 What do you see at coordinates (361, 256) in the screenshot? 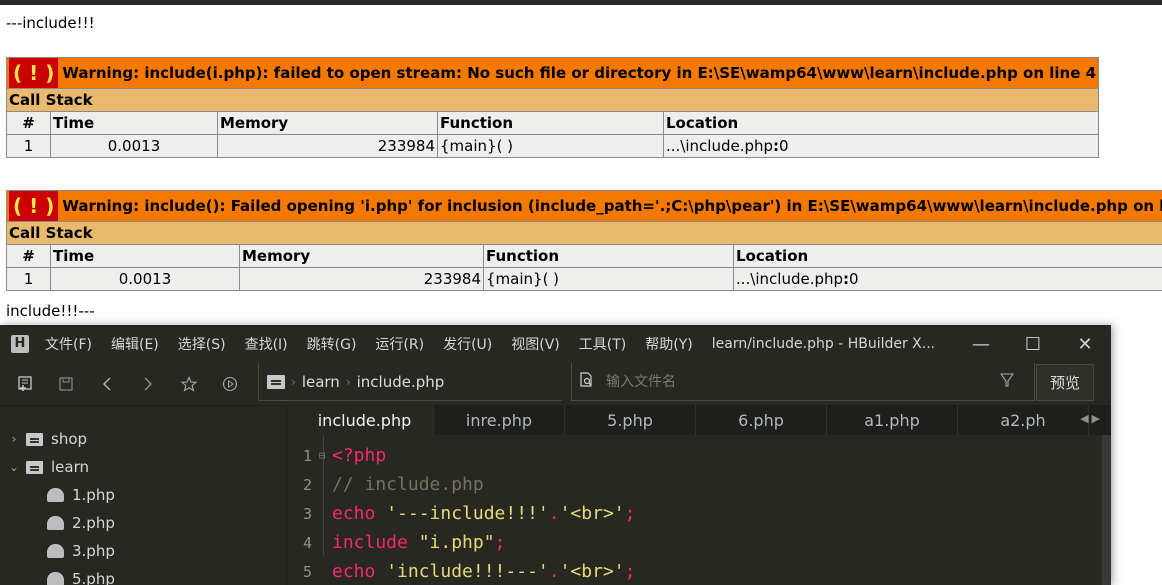
I see `col-header-memory: Memory` at bounding box center [361, 256].